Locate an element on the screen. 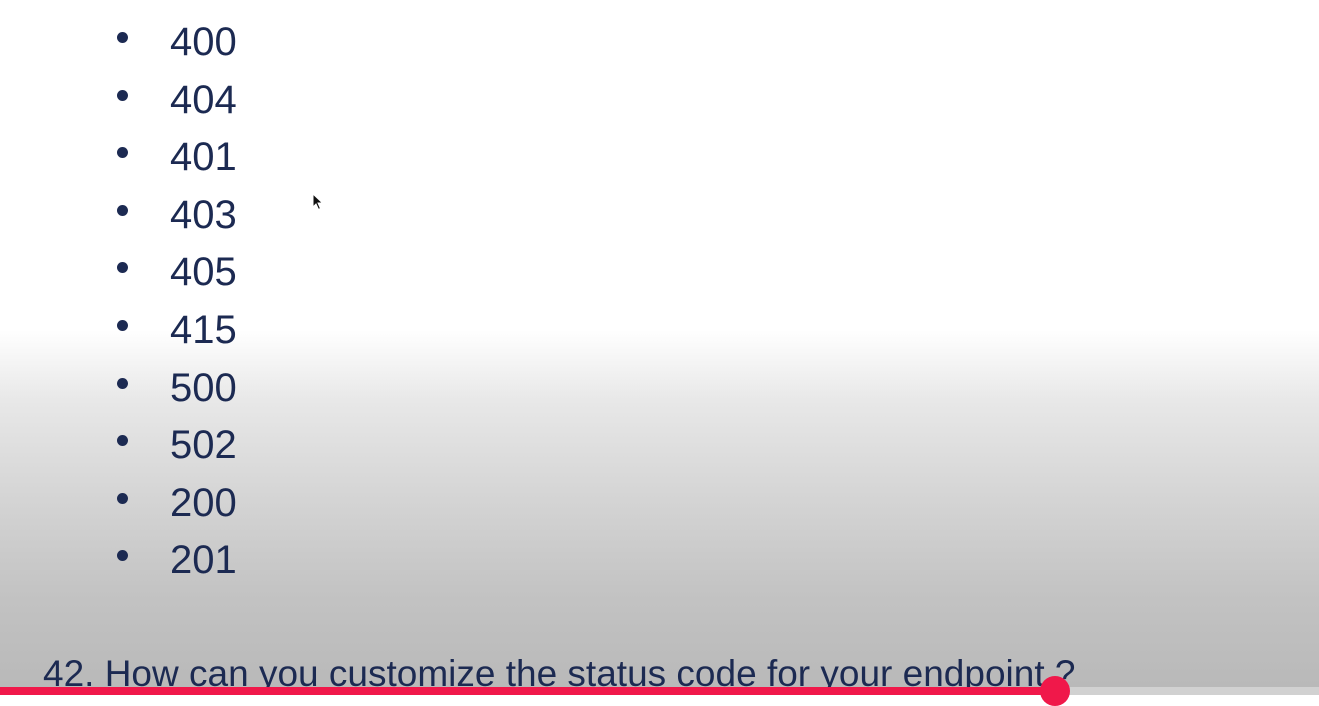 This screenshot has width=1319, height=706. progress-scrubber-handle is located at coordinates (1055, 691).